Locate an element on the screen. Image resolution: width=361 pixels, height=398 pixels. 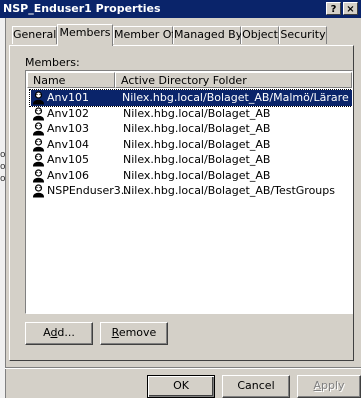
apply-button: Apply is located at coordinates (329, 386).